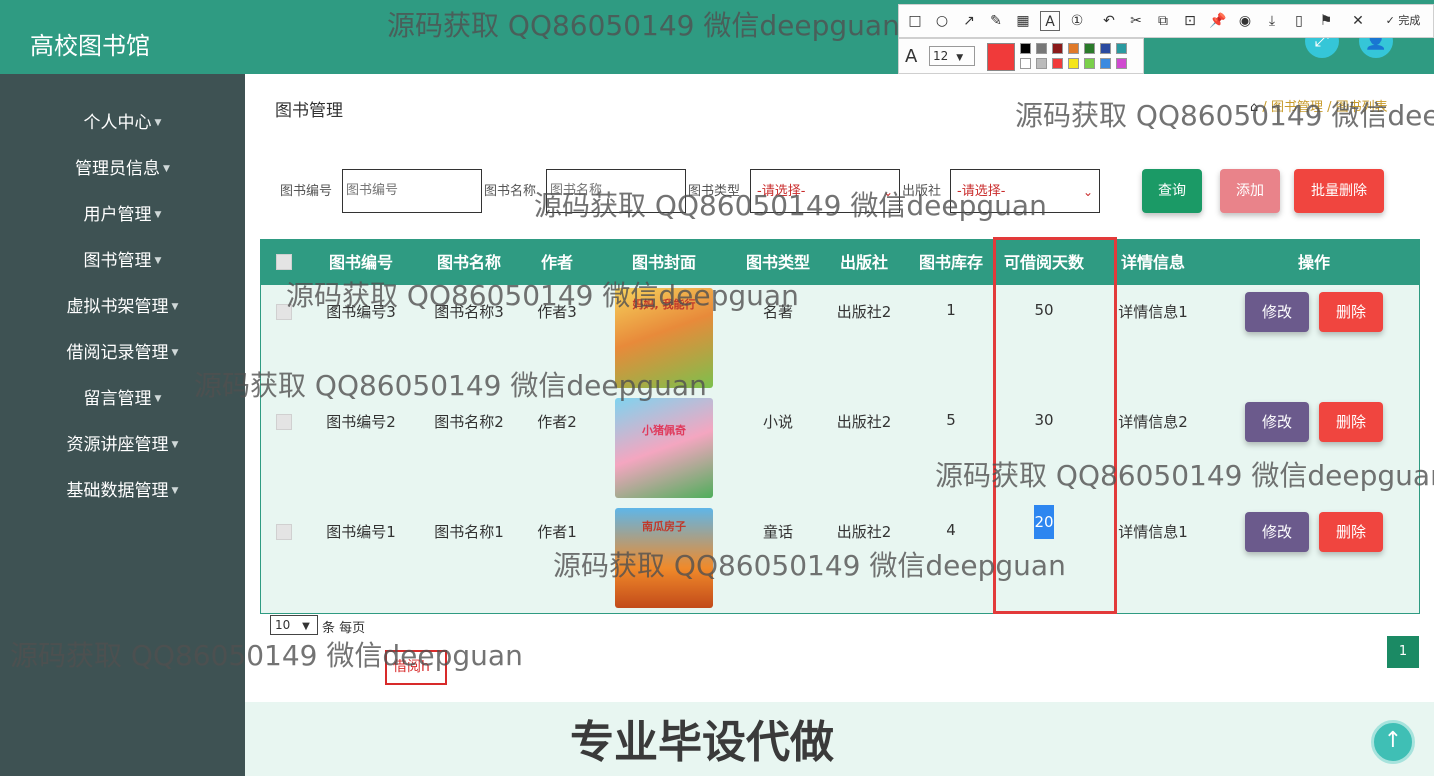 This screenshot has width=1434, height=776. Describe the element at coordinates (664, 526) in the screenshot. I see `book-cover-title: 南瓜房子` at that location.